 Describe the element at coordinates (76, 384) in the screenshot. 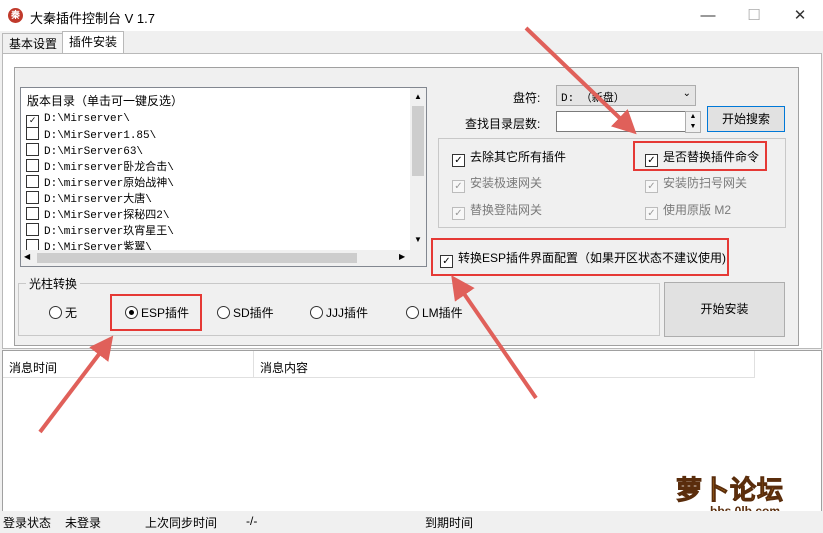

I see `arrow-to-esp-radio` at that location.